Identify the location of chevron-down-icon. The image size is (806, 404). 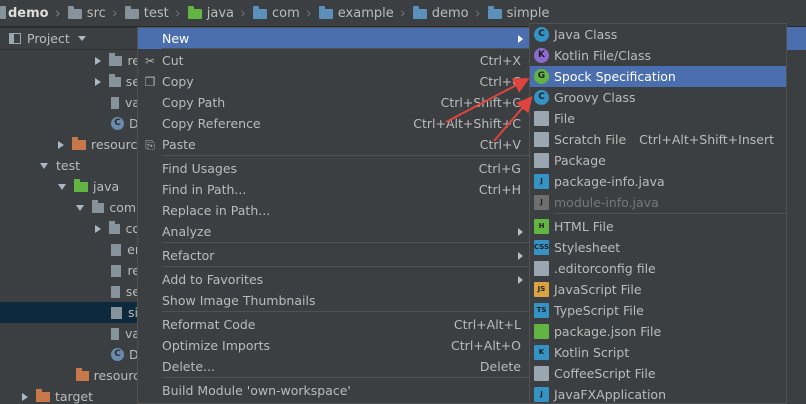
(81, 38).